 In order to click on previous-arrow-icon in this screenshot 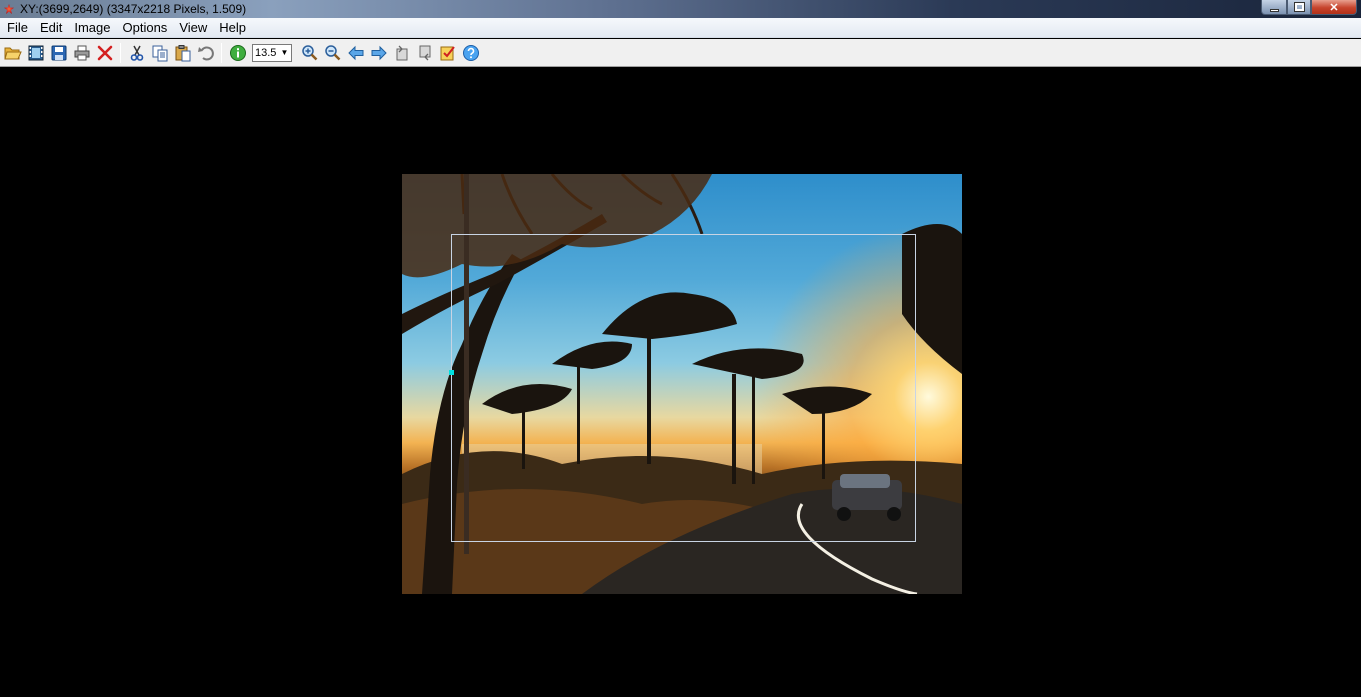, I will do `click(355, 52)`.